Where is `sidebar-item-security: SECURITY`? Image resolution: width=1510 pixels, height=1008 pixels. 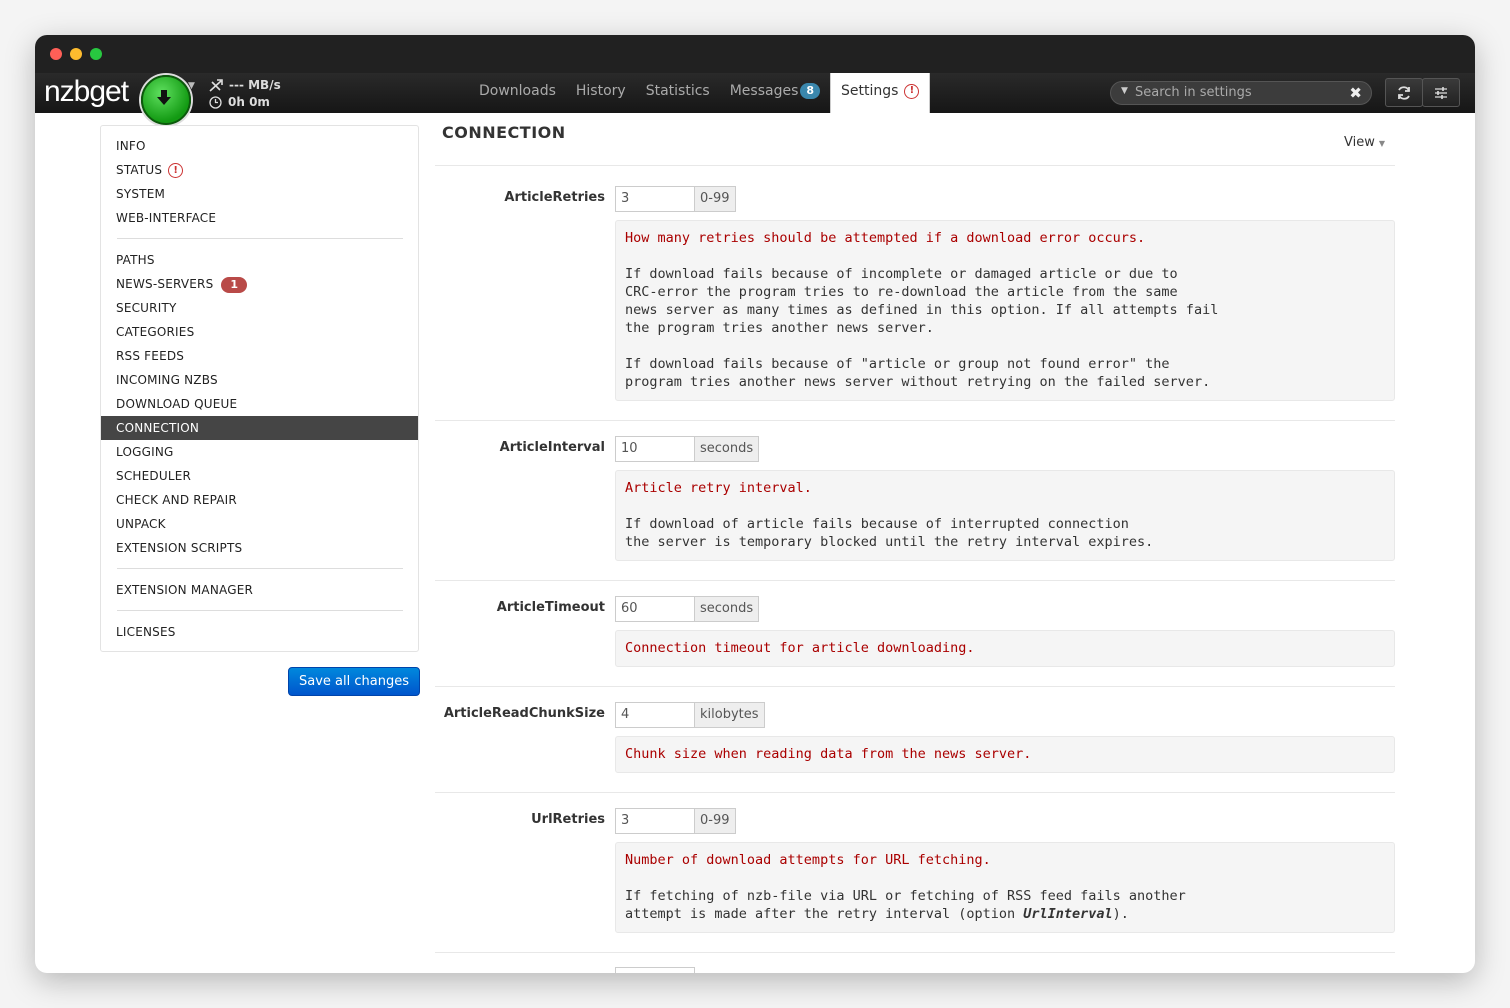
sidebar-item-security: SECURITY is located at coordinates (259, 308).